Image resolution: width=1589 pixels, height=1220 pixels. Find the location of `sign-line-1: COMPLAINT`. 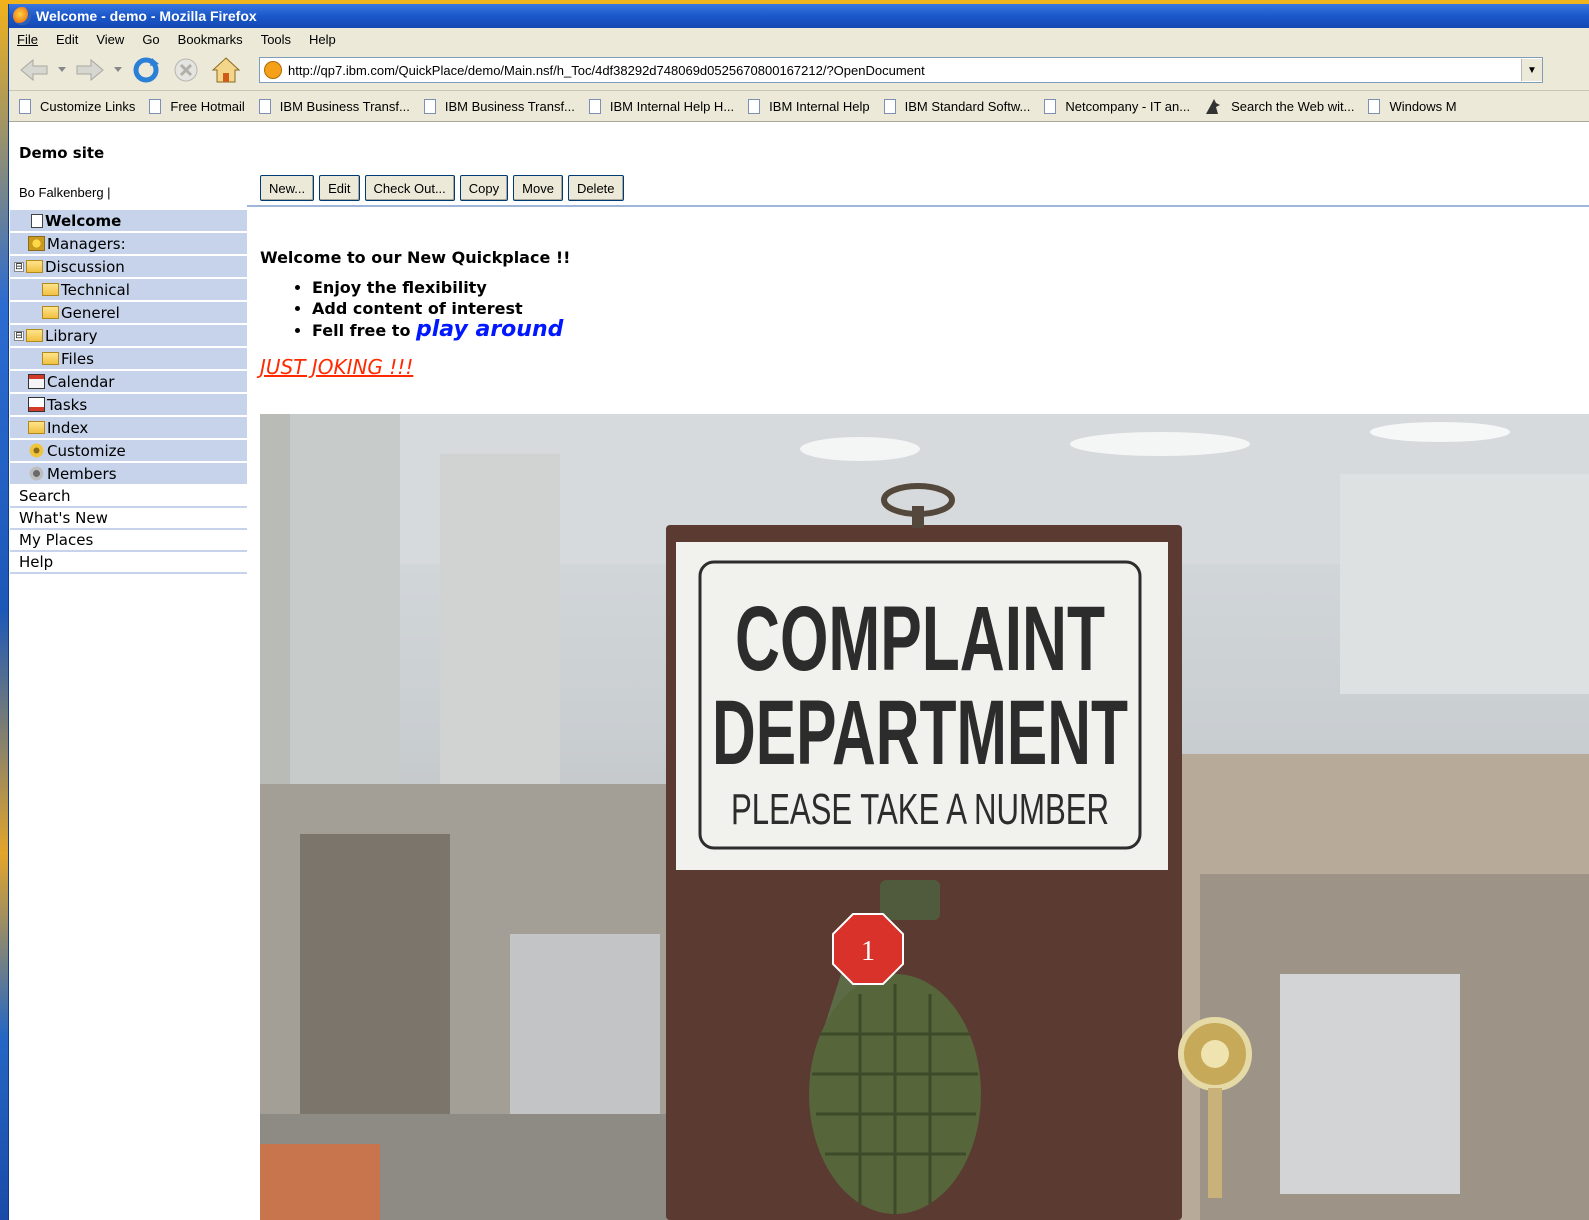

sign-line-1: COMPLAINT is located at coordinates (920, 639).